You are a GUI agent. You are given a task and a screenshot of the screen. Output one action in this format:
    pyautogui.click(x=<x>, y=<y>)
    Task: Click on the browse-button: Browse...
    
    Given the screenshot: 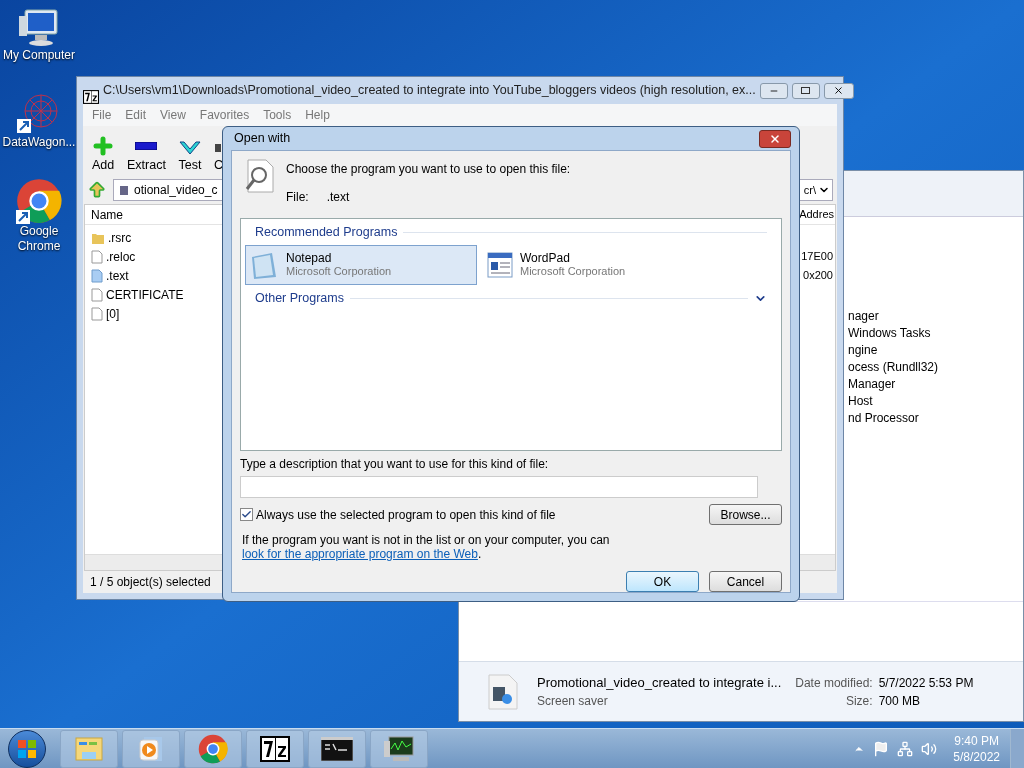 What is the action you would take?
    pyautogui.click(x=745, y=514)
    